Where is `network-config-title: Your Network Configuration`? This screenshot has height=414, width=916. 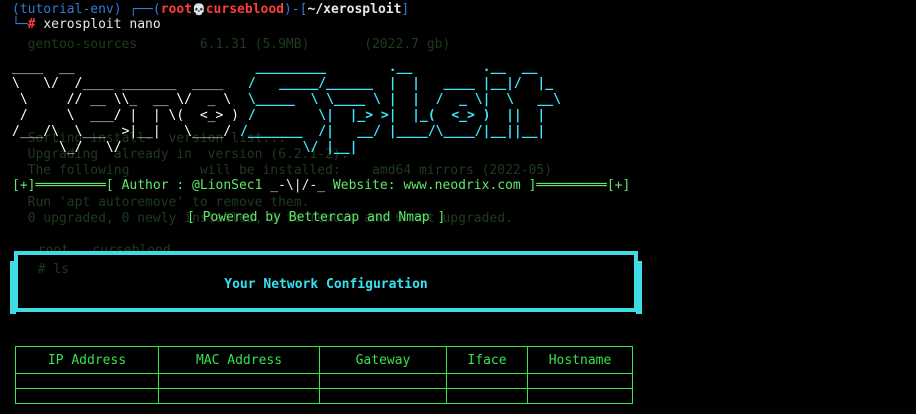
network-config-title: Your Network Configuration is located at coordinates (326, 284).